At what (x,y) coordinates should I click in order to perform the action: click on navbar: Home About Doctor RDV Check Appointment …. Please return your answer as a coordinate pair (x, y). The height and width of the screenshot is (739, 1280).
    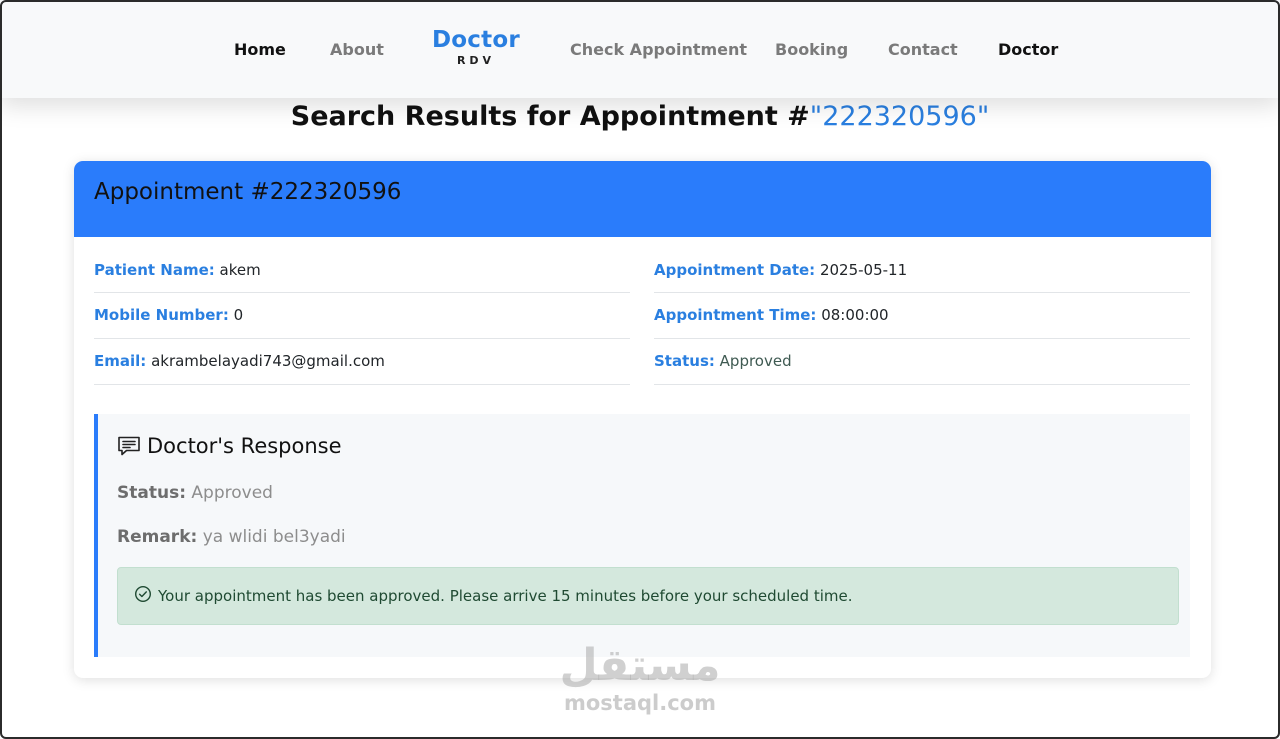
    Looking at the image, I should click on (640, 49).